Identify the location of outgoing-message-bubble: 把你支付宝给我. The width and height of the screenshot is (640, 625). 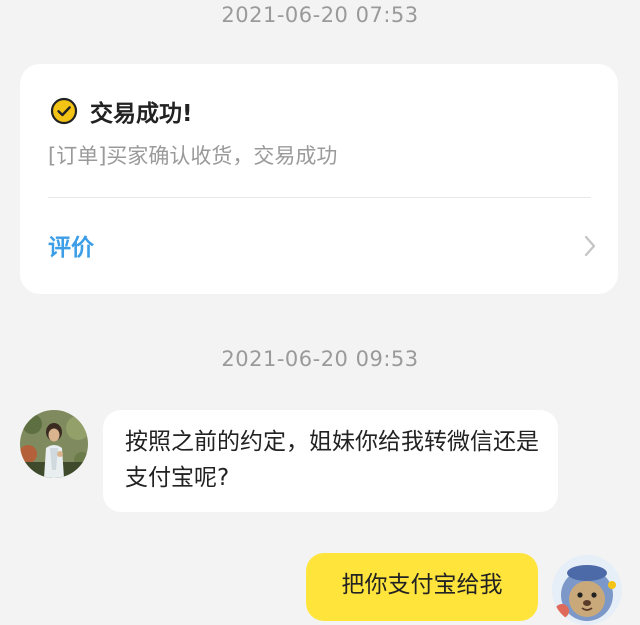
(422, 587).